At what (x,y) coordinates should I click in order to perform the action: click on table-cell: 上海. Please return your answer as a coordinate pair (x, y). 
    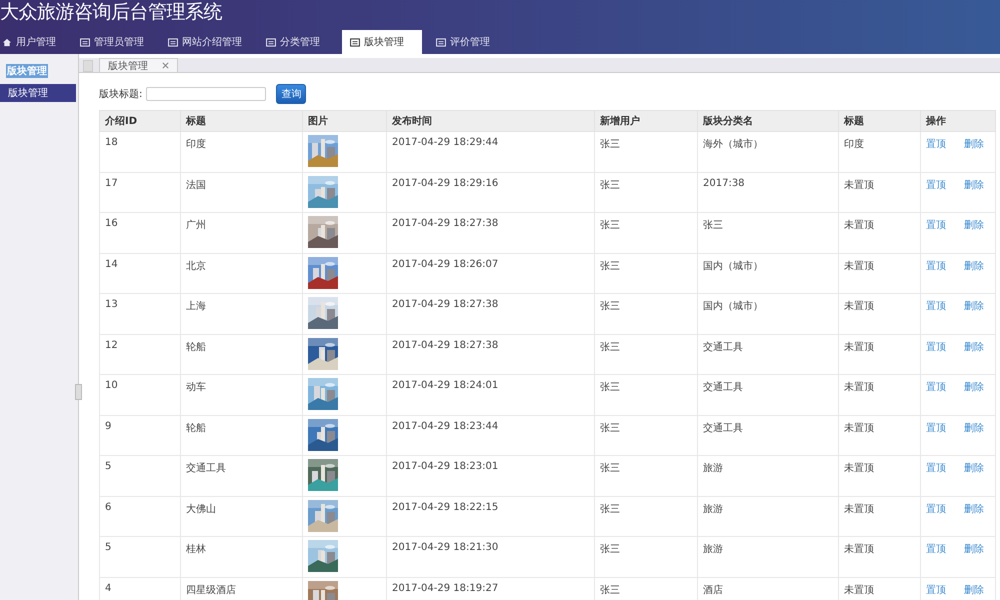
    Looking at the image, I should click on (241, 314).